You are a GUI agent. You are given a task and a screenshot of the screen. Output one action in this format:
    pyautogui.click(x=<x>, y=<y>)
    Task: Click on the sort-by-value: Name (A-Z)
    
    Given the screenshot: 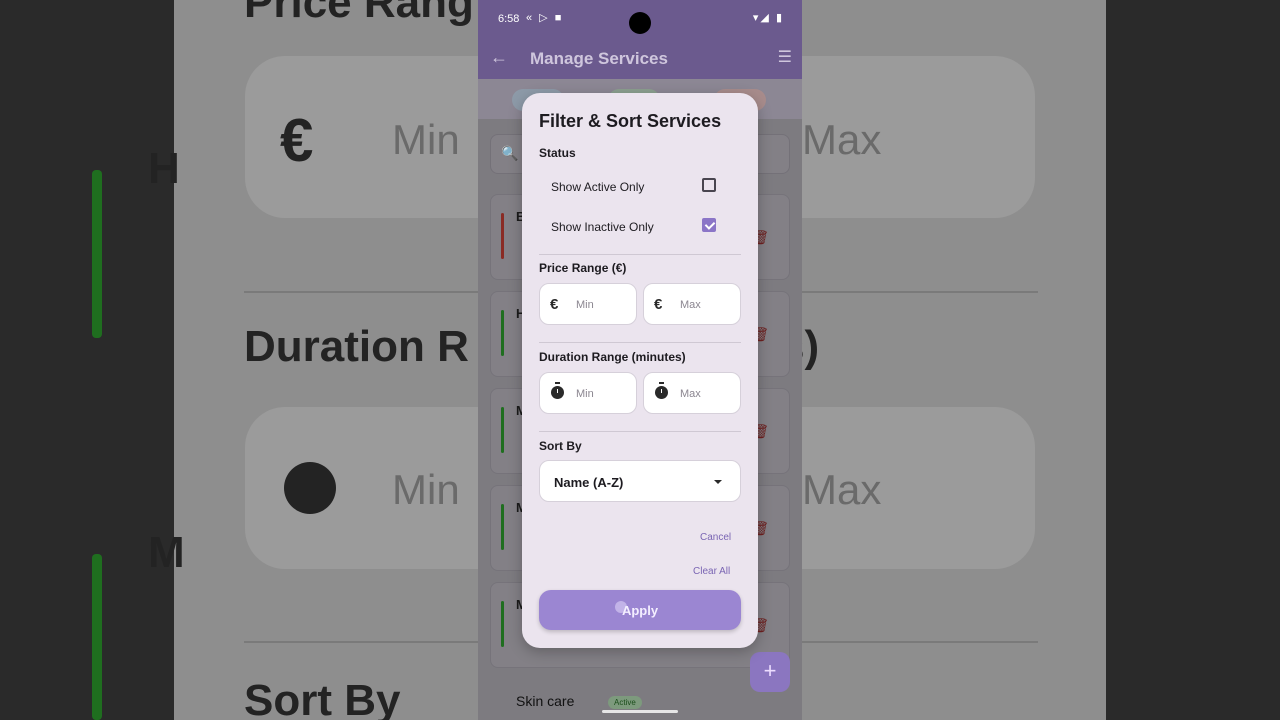 What is the action you would take?
    pyautogui.click(x=589, y=482)
    